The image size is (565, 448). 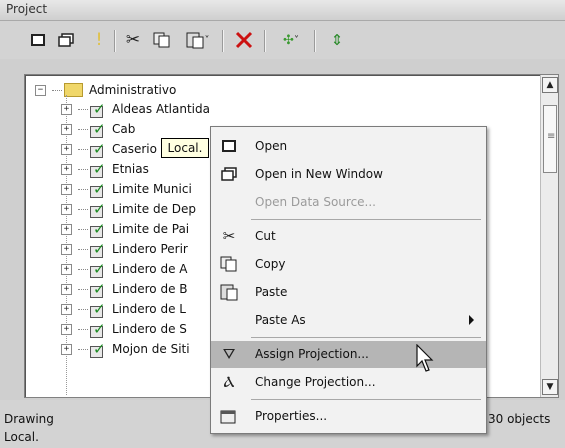 I want to click on window-icon, so click(x=229, y=146).